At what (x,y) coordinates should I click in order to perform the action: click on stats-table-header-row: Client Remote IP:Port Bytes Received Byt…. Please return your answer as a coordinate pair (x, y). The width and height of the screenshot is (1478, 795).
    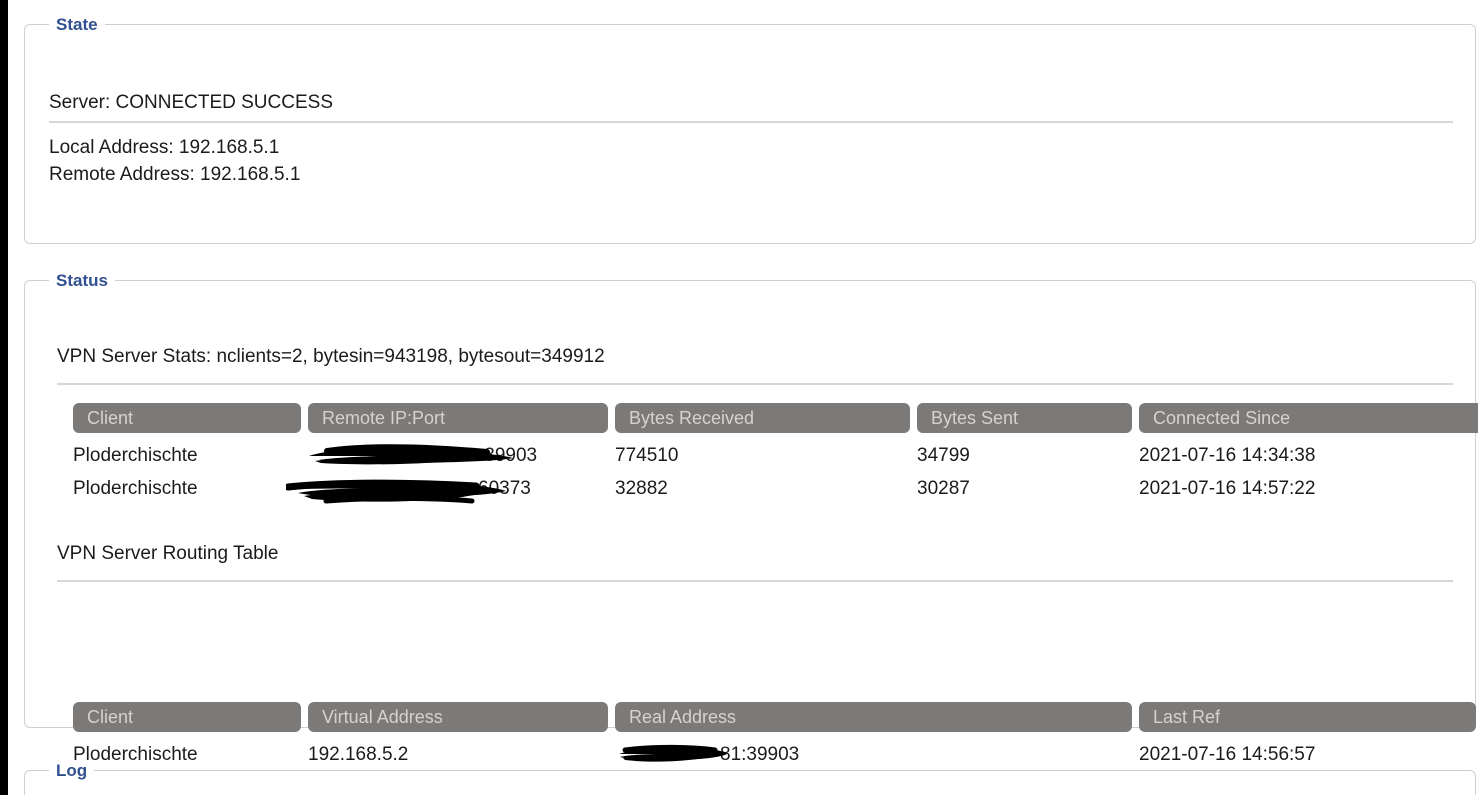
    Looking at the image, I should click on (775, 418).